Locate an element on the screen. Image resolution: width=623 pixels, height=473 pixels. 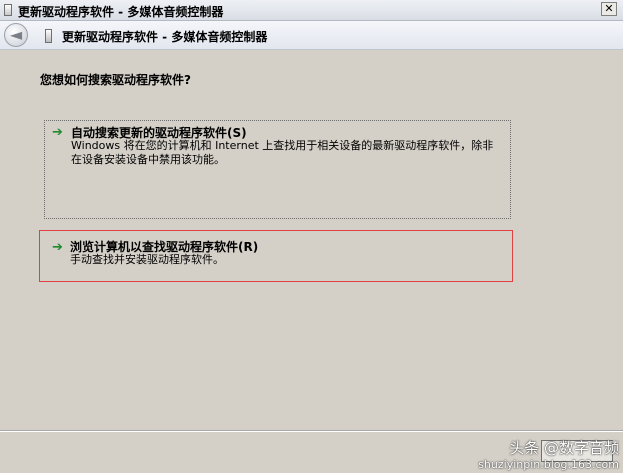
title-bar: 更新驱动程序软件 - 多媒体音频控制器 ✕ is located at coordinates (311, 10).